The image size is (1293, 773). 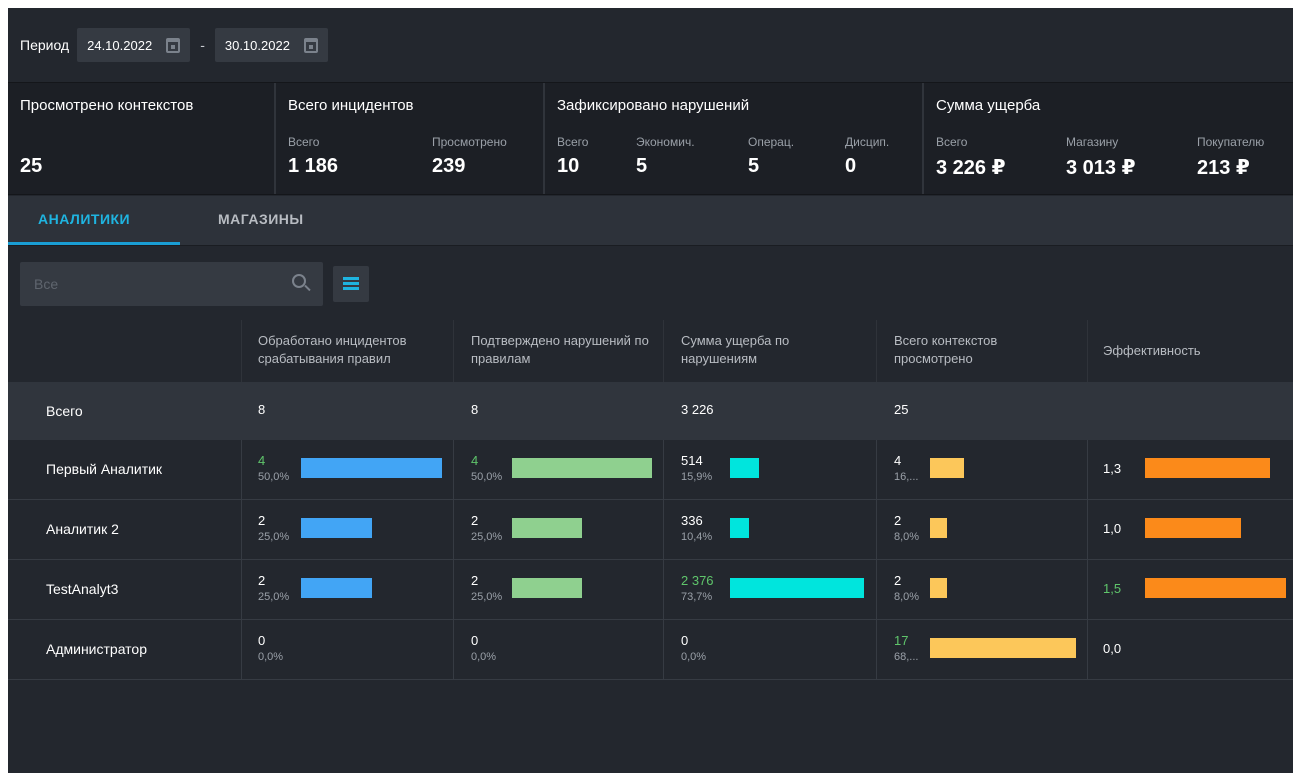 I want to click on table-row: Администратор 0 0,0% 0 0,0% 0 0,0% 17 68,... 0,0, so click(x=650, y=650).